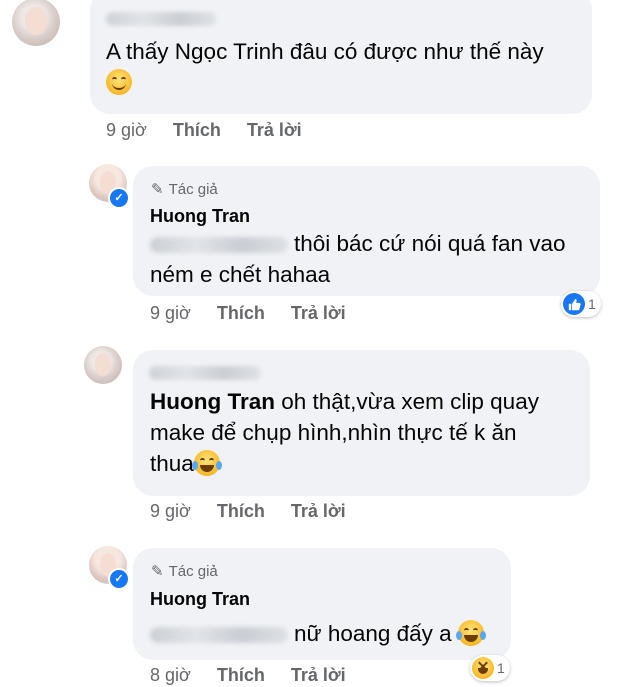 The height and width of the screenshot is (687, 620). Describe the element at coordinates (322, 604) in the screenshot. I see `comment-bubble: ✎ Tác giả Huong Tran nữ hoang đấy a` at that location.